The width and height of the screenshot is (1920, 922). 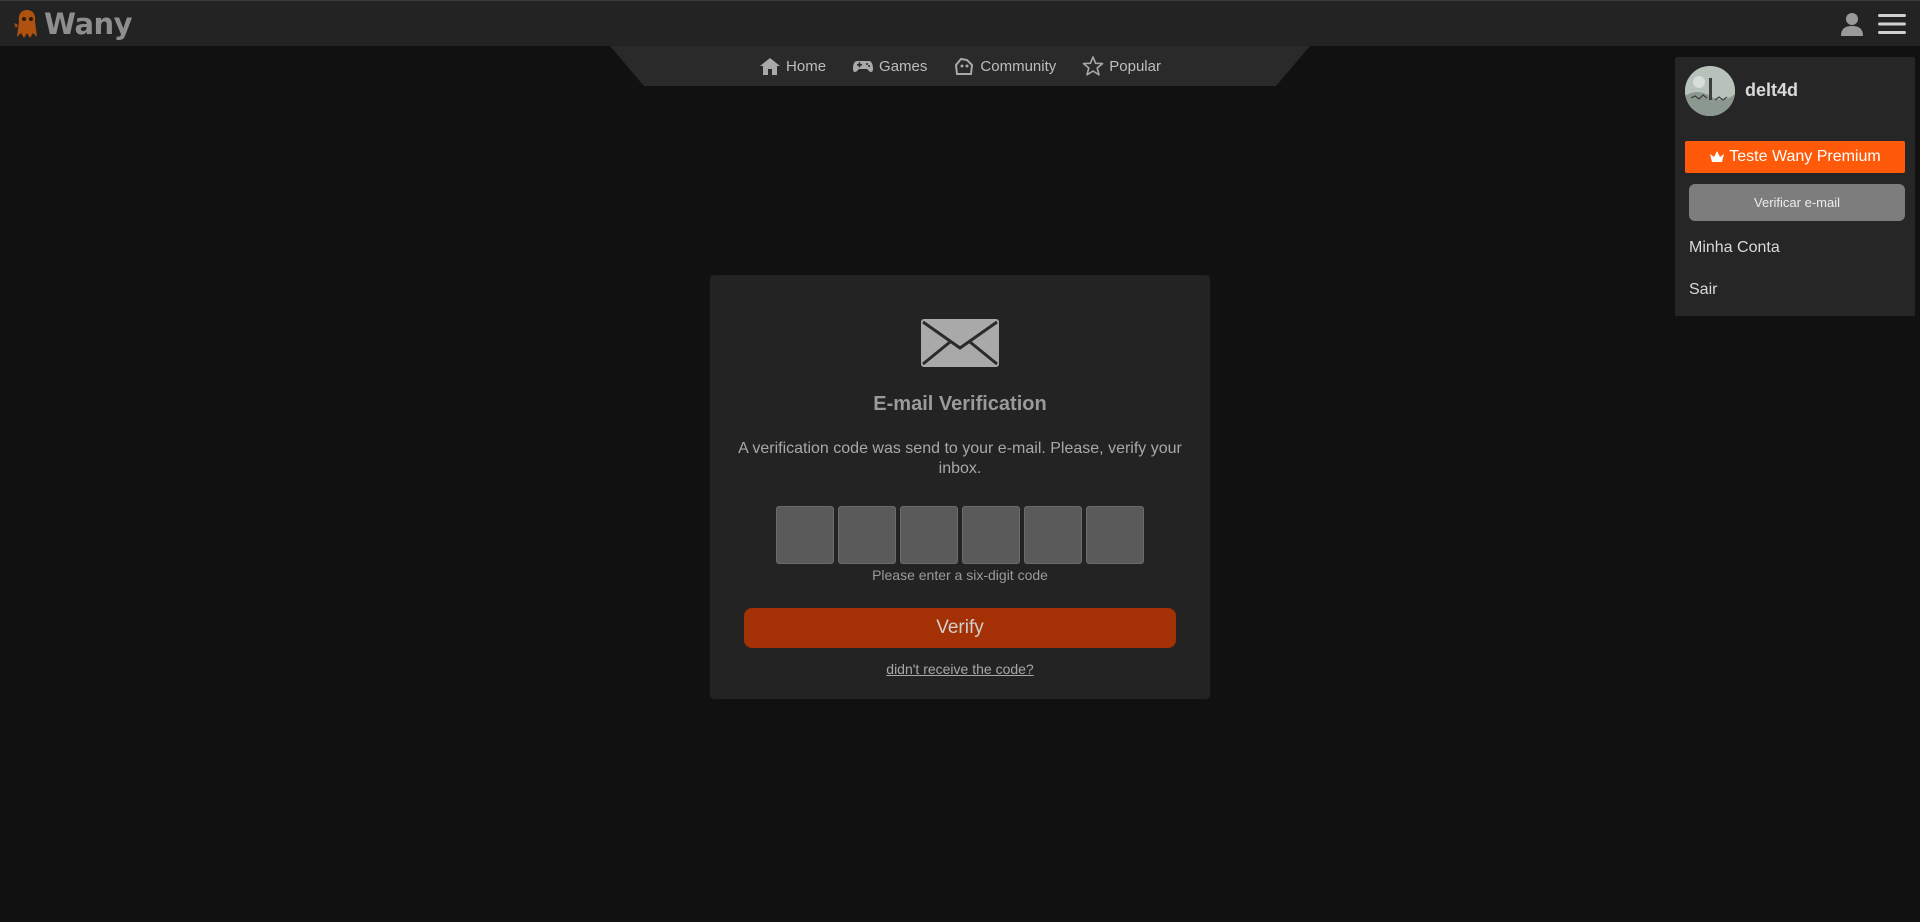 What do you see at coordinates (960, 343) in the screenshot?
I see `envelope-icon` at bounding box center [960, 343].